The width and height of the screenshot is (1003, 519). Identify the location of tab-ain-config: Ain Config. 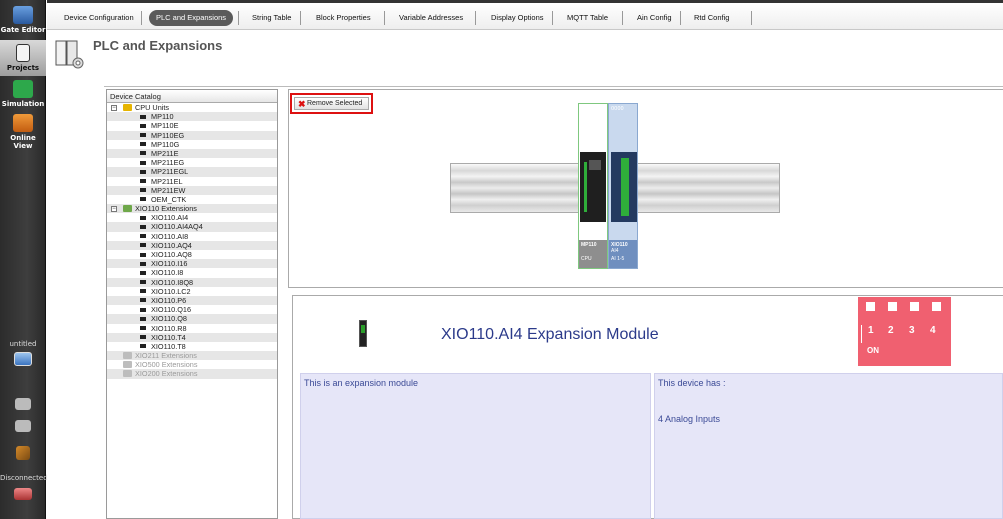
(654, 18).